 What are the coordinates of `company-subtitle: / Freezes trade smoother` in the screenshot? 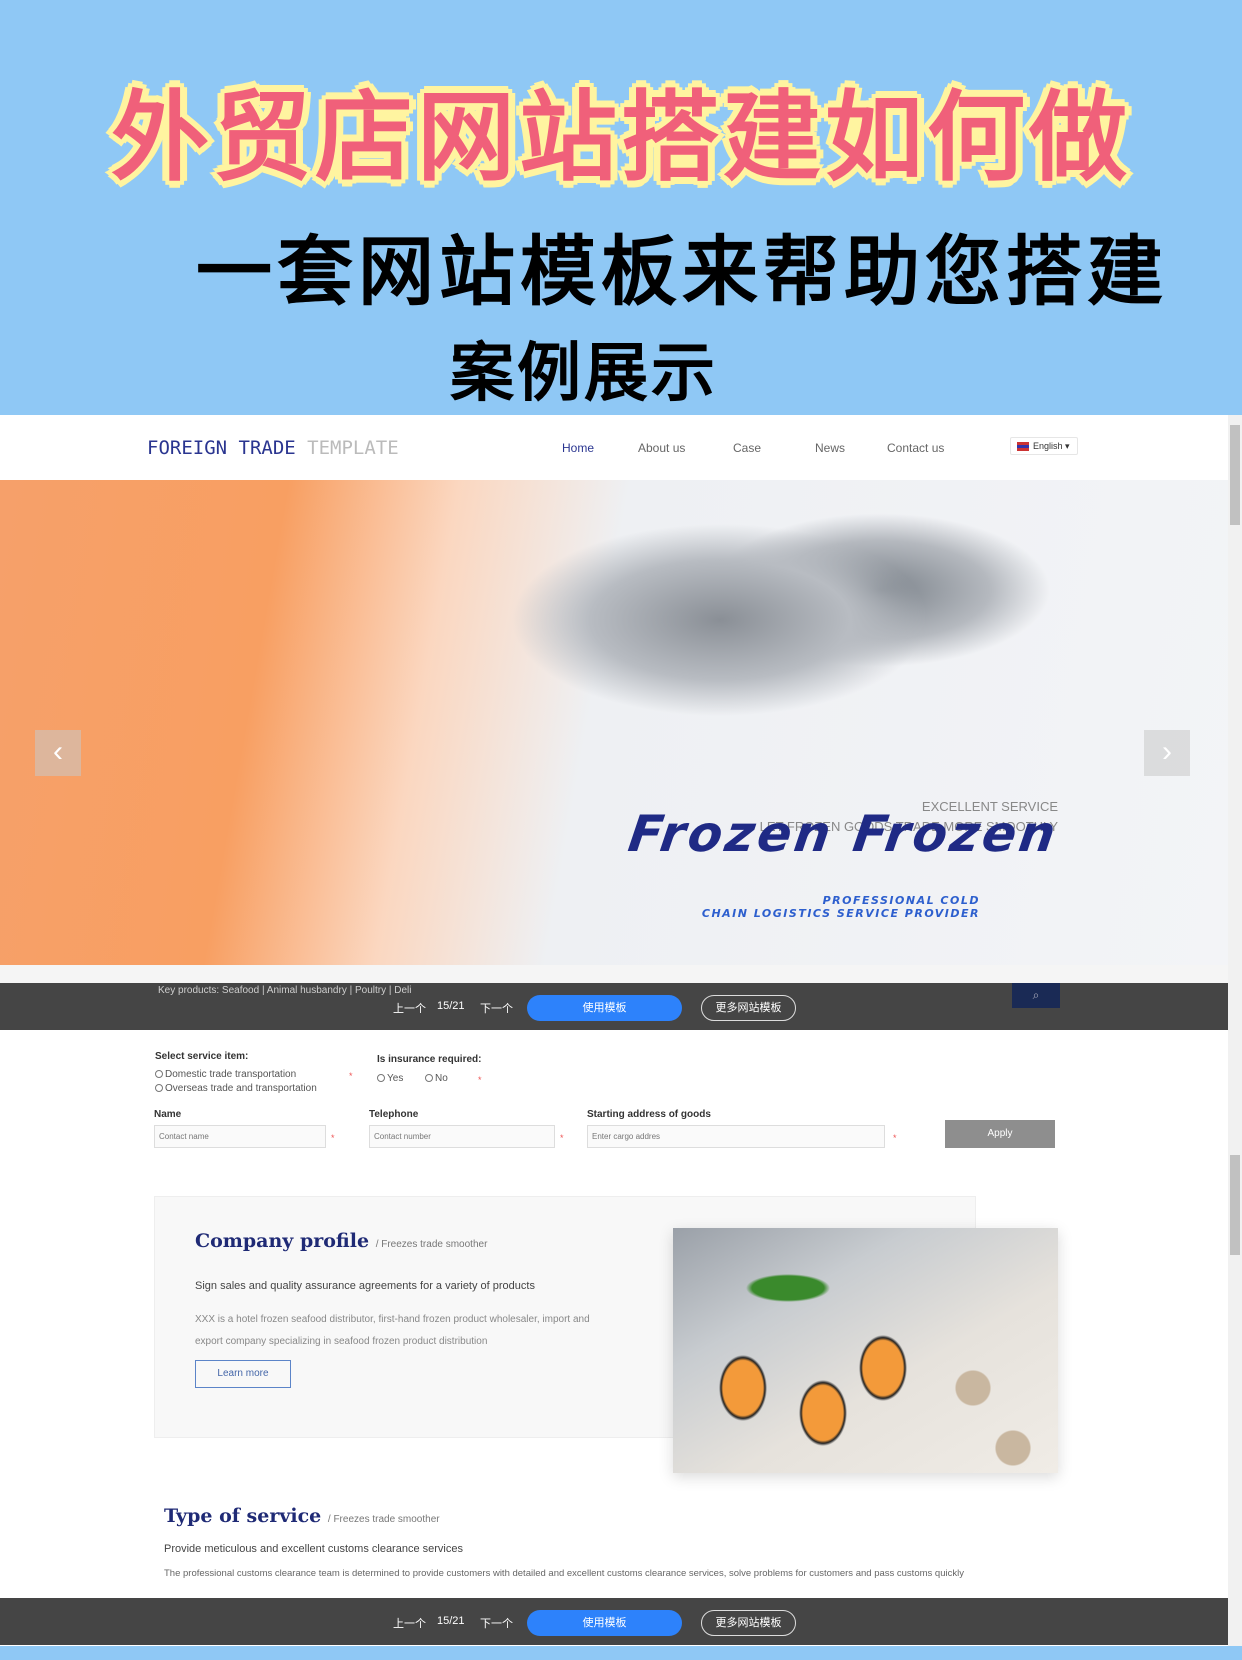 It's located at (431, 1244).